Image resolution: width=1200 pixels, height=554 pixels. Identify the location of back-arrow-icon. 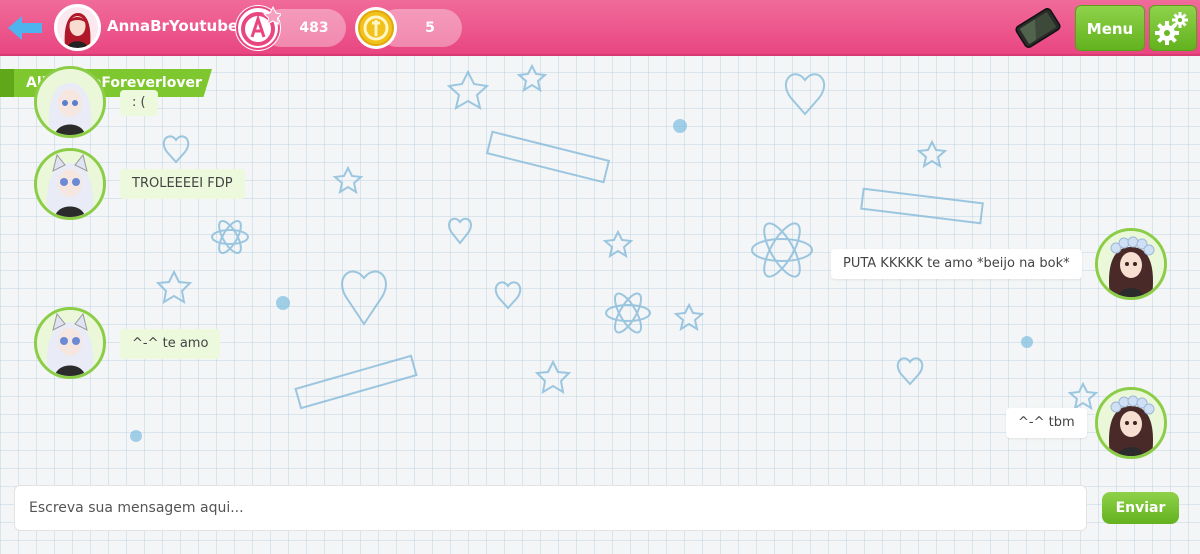
(25, 28).